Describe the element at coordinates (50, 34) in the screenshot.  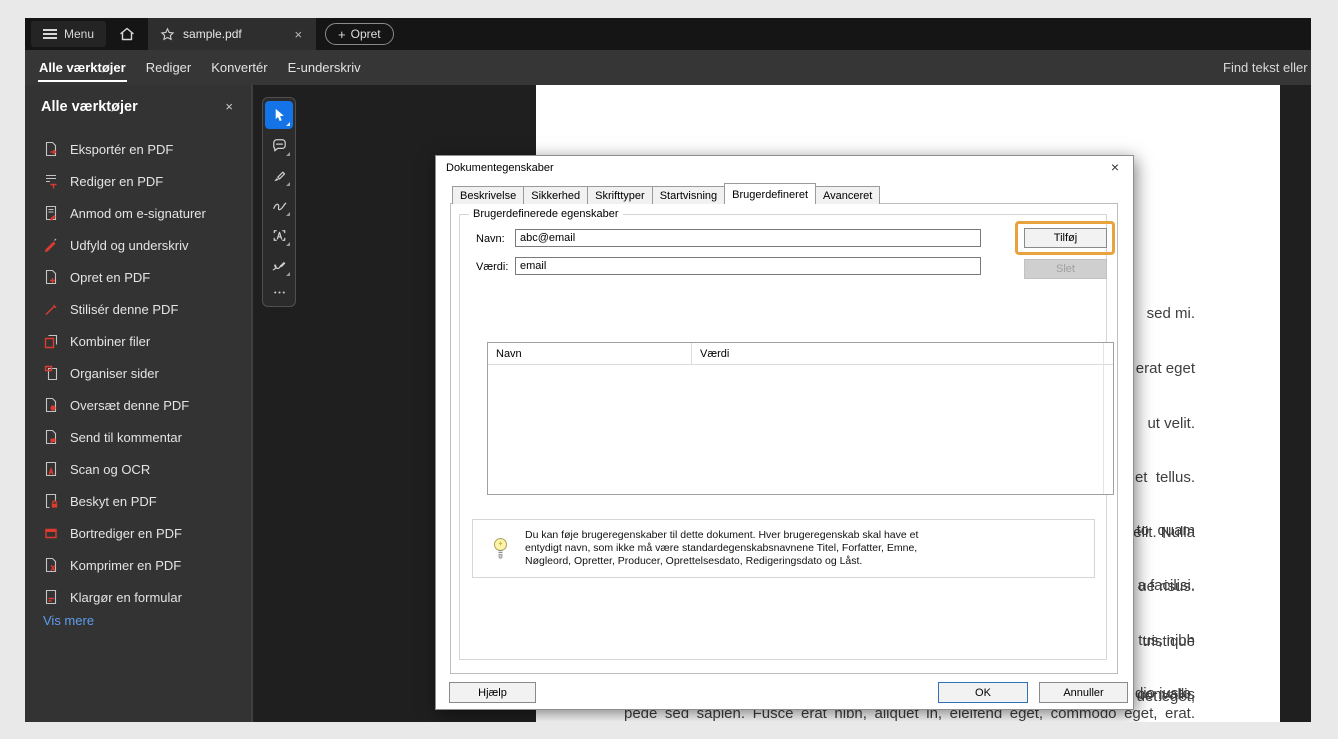
I see `hamburger-icon` at that location.